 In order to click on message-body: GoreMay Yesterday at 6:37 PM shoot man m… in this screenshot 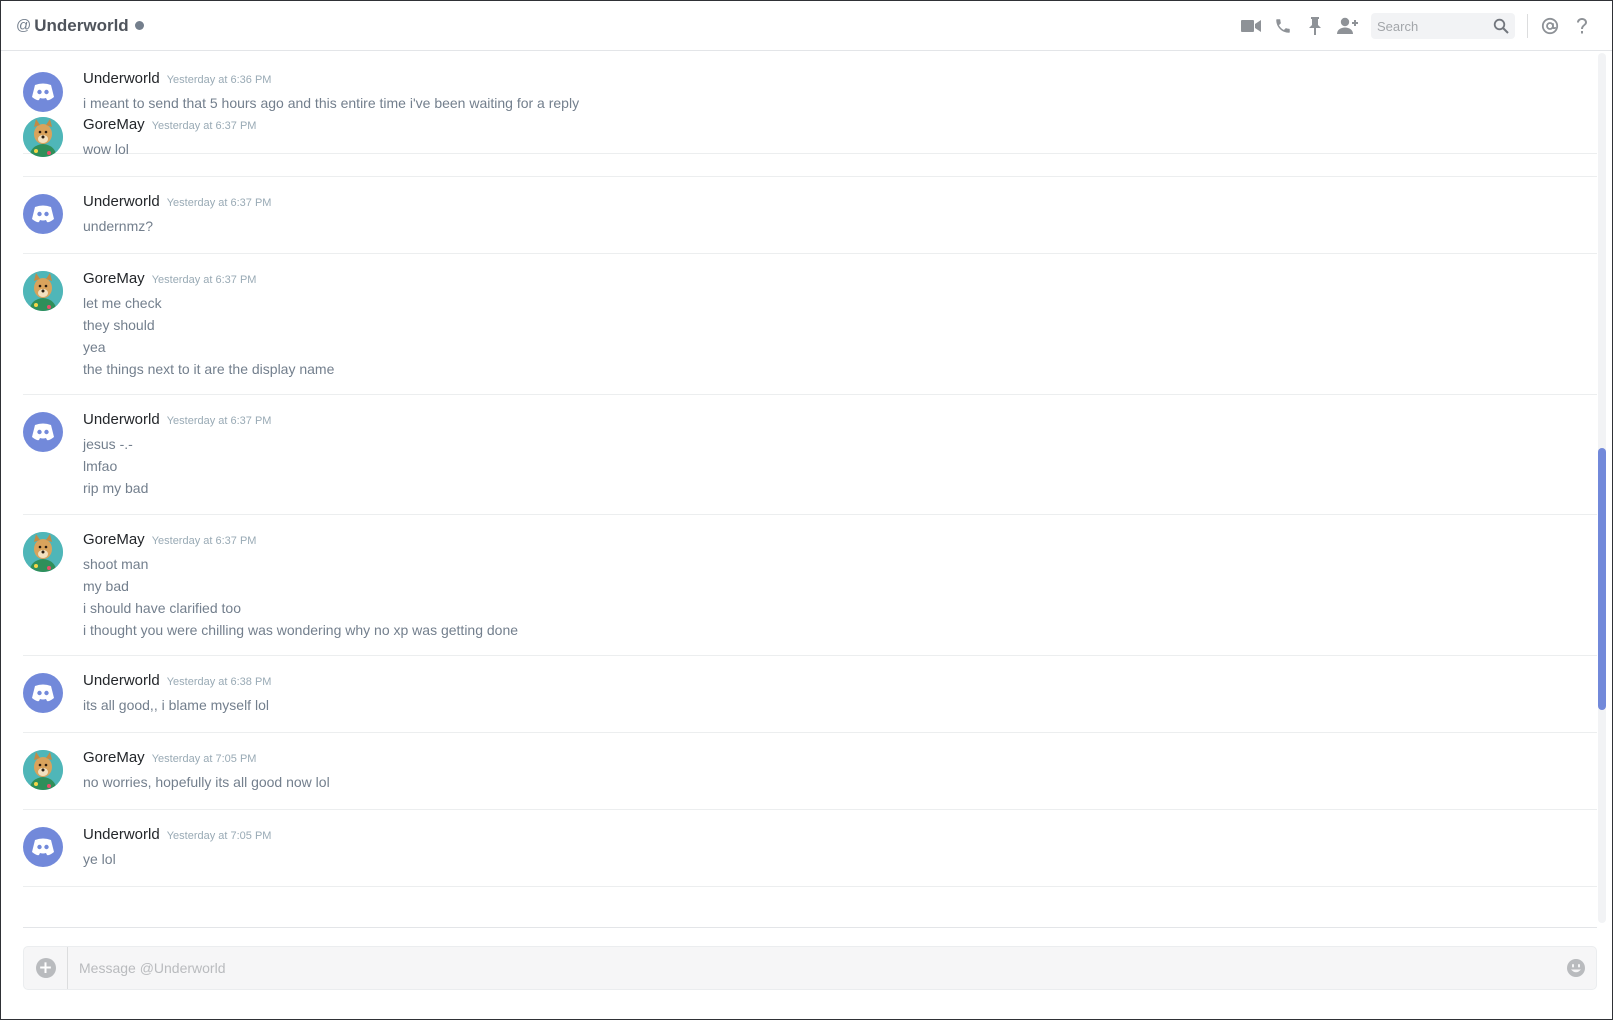, I will do `click(300, 586)`.